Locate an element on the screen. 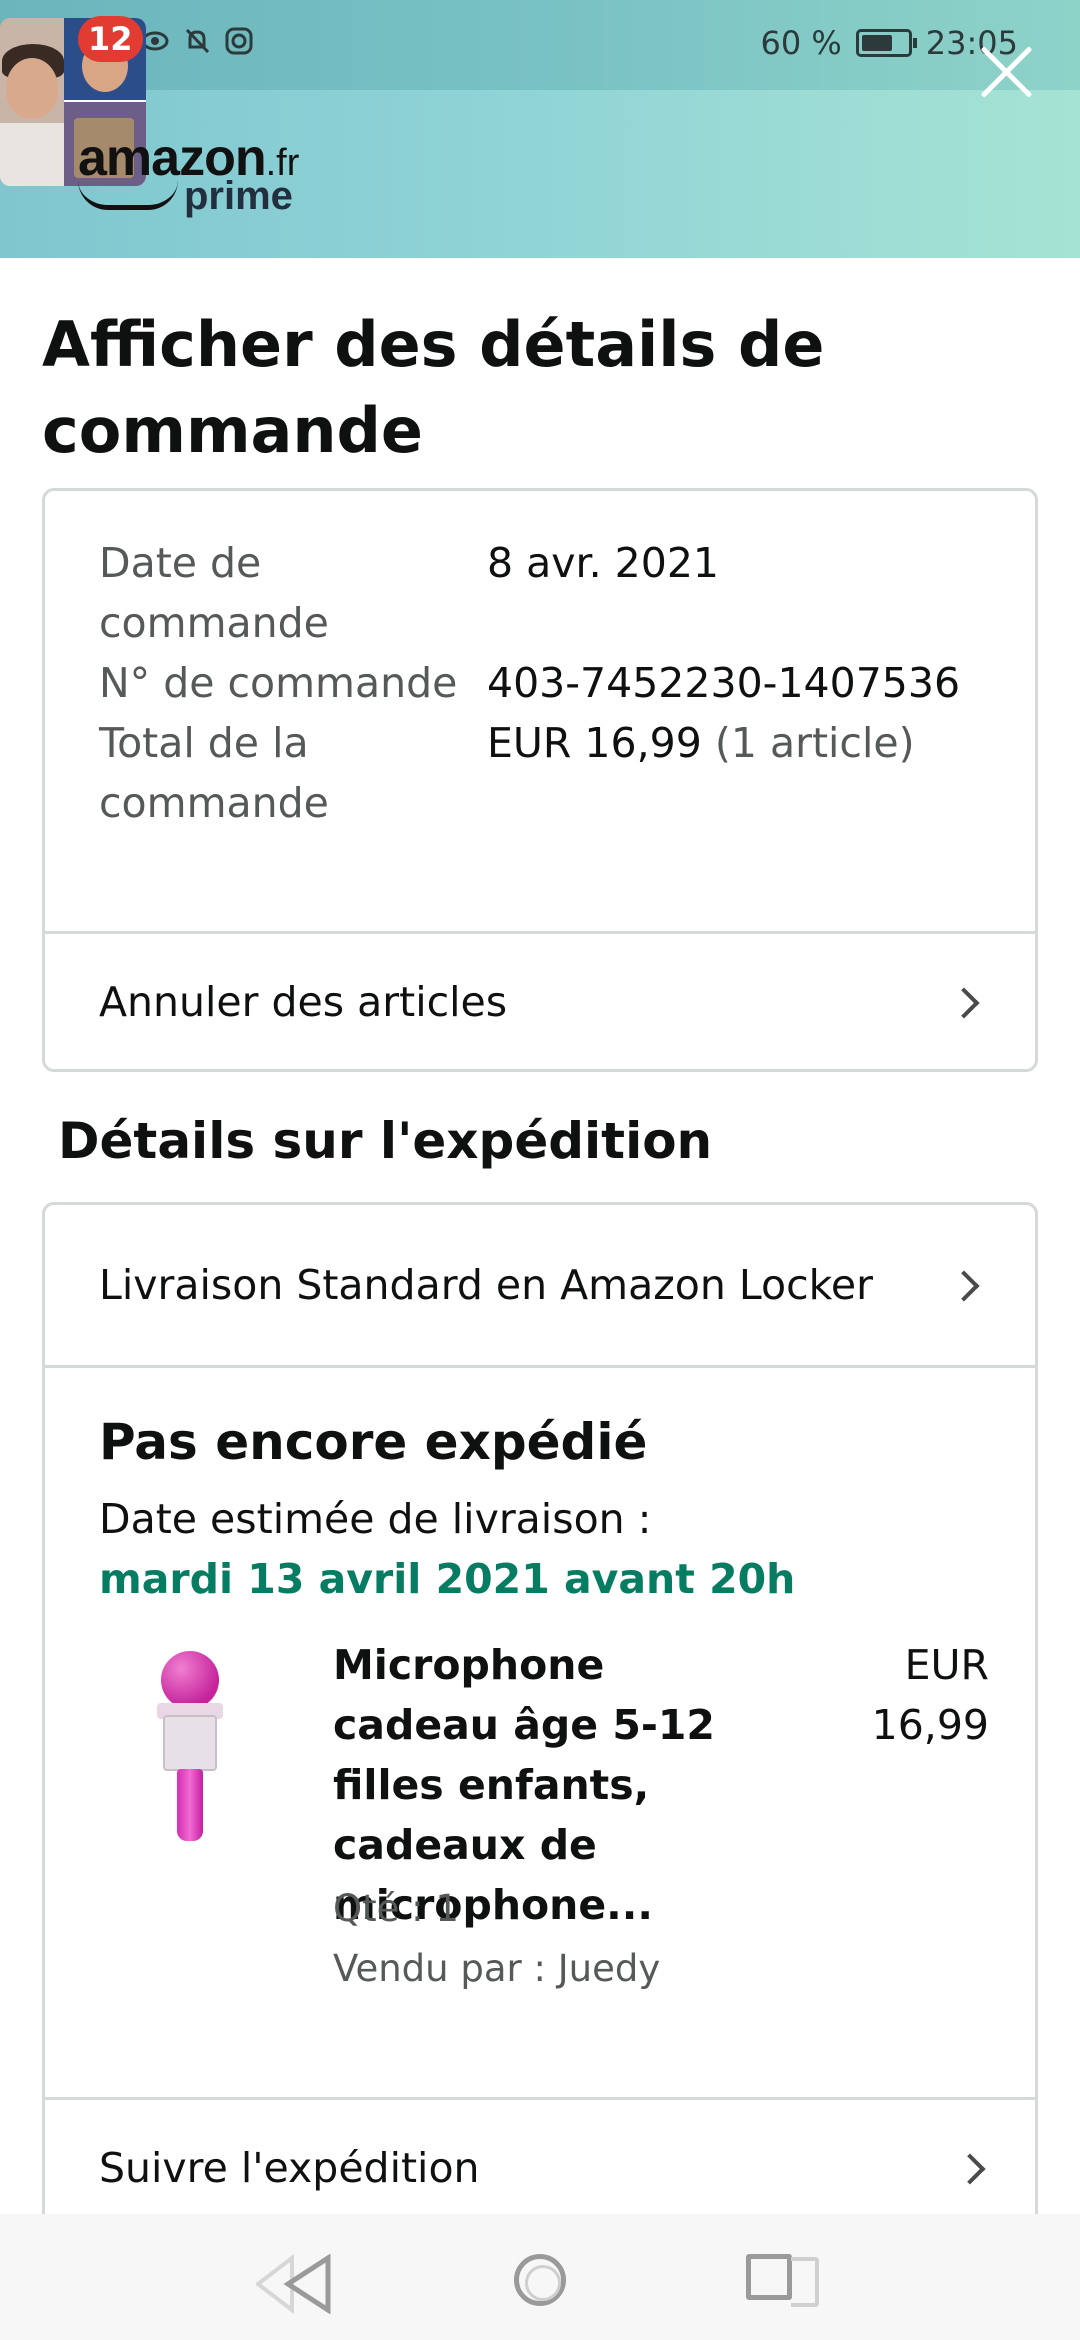 The height and width of the screenshot is (2340, 1080). order-total-count: (1 article) is located at coordinates (814, 743).